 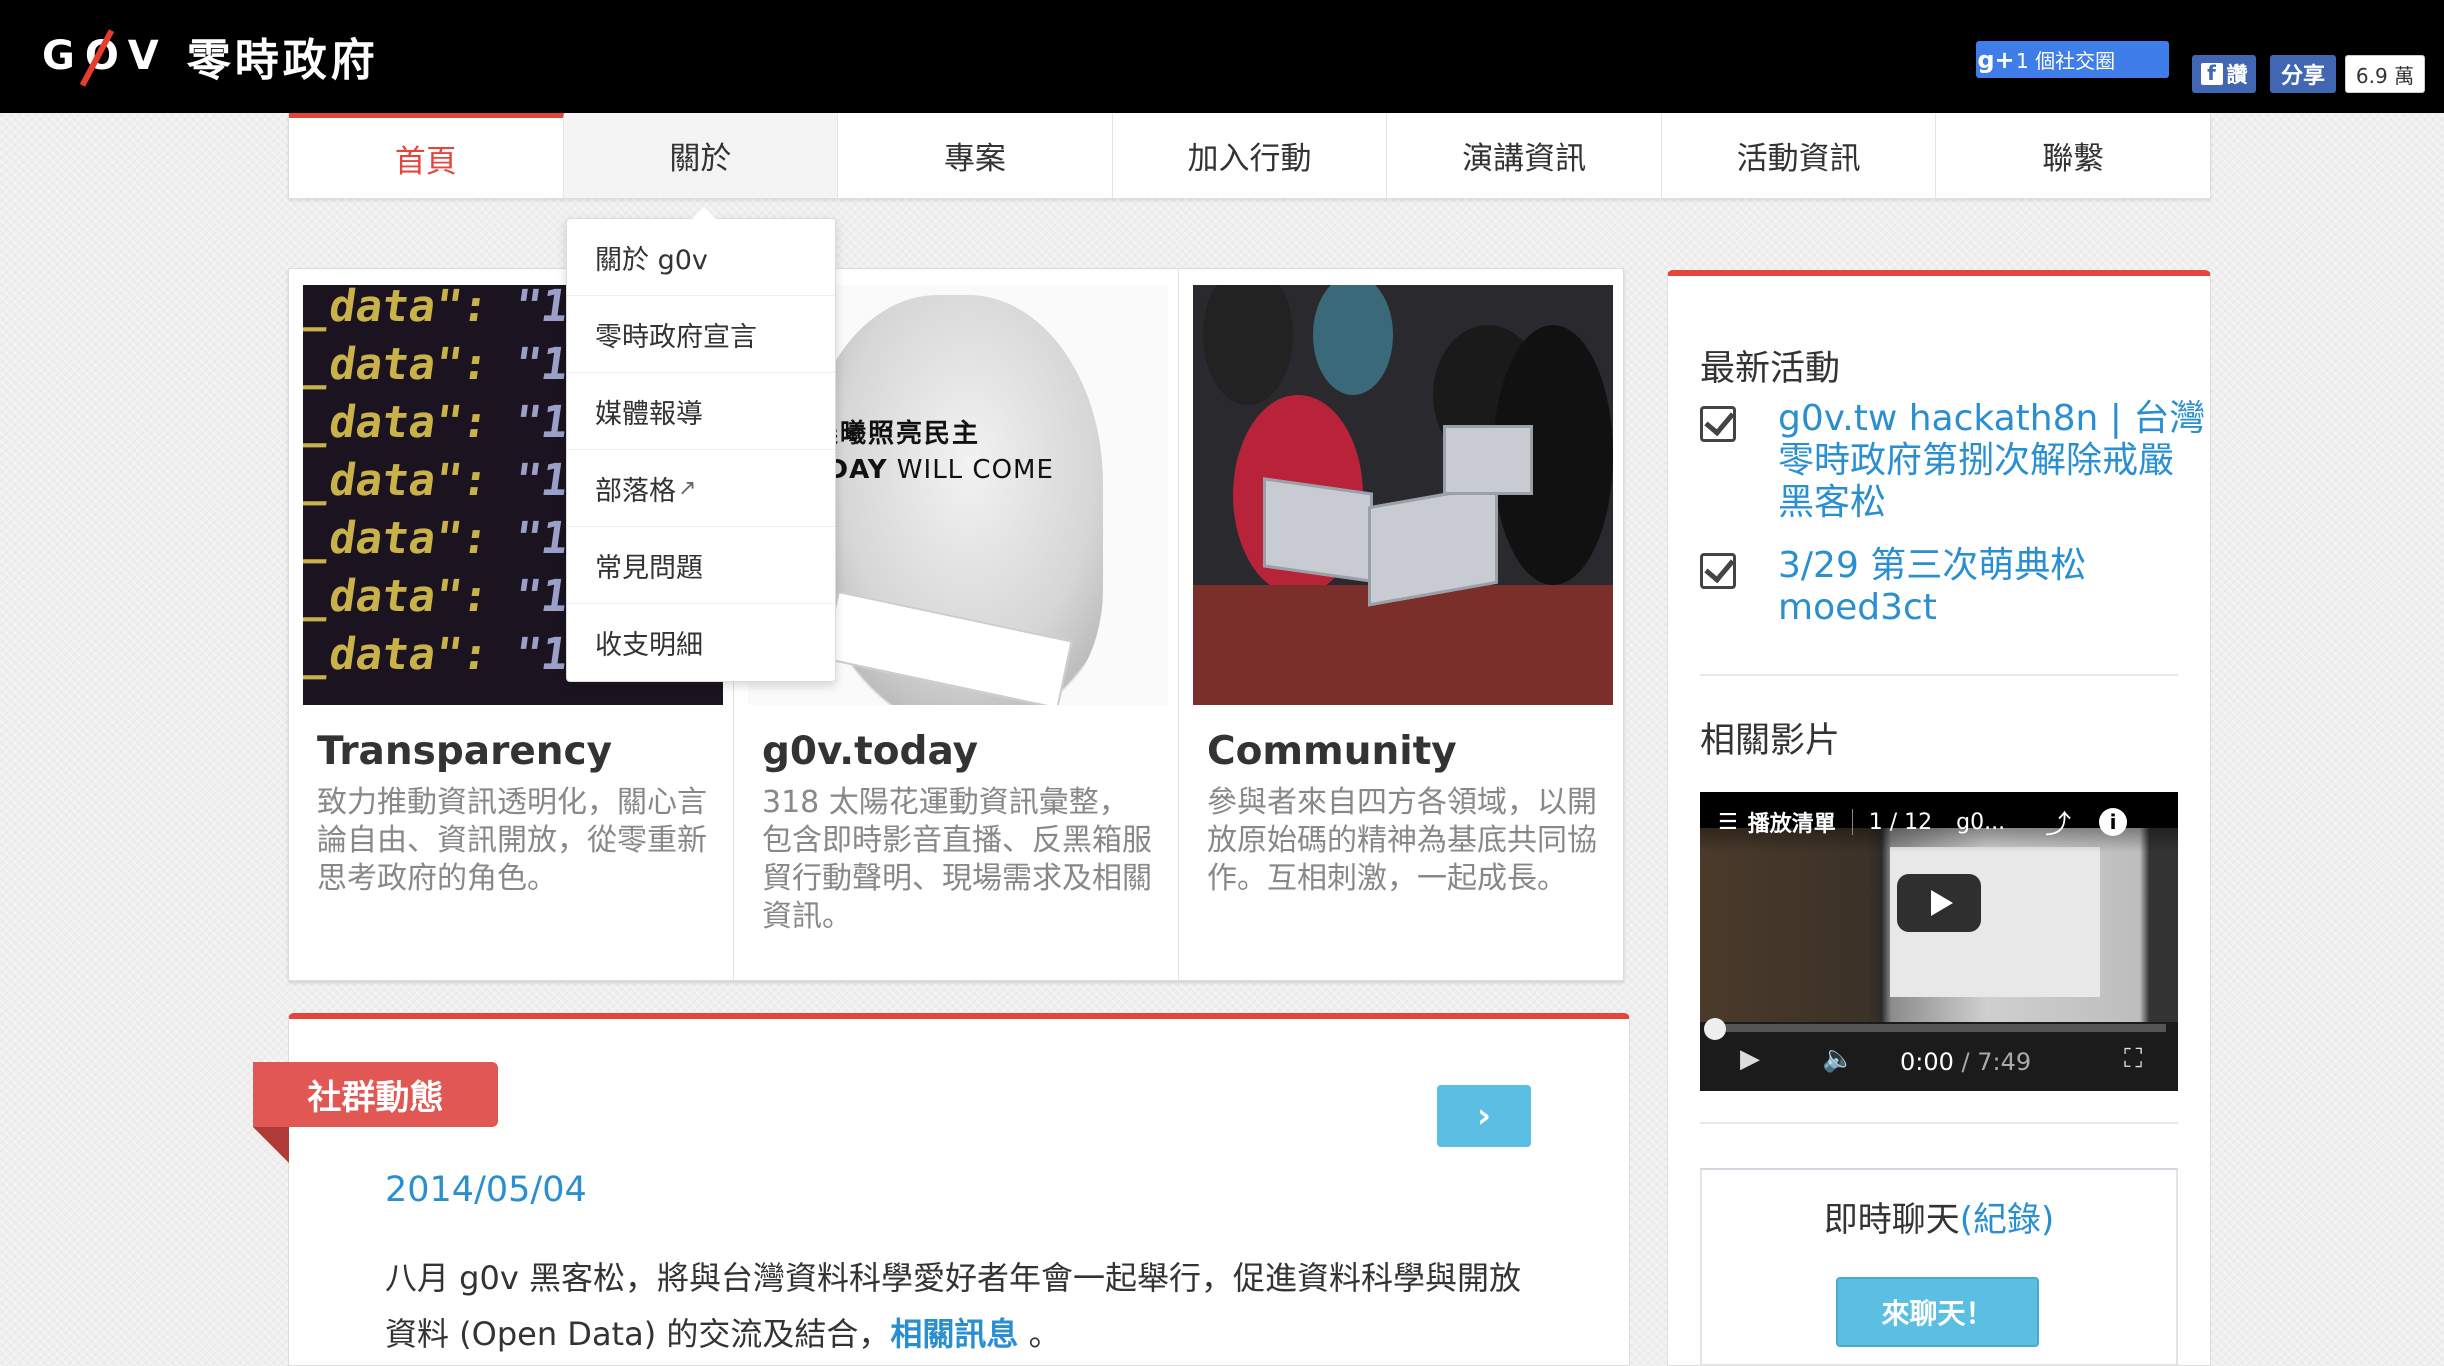 I want to click on gplus-icon: g+, so click(x=1996, y=59).